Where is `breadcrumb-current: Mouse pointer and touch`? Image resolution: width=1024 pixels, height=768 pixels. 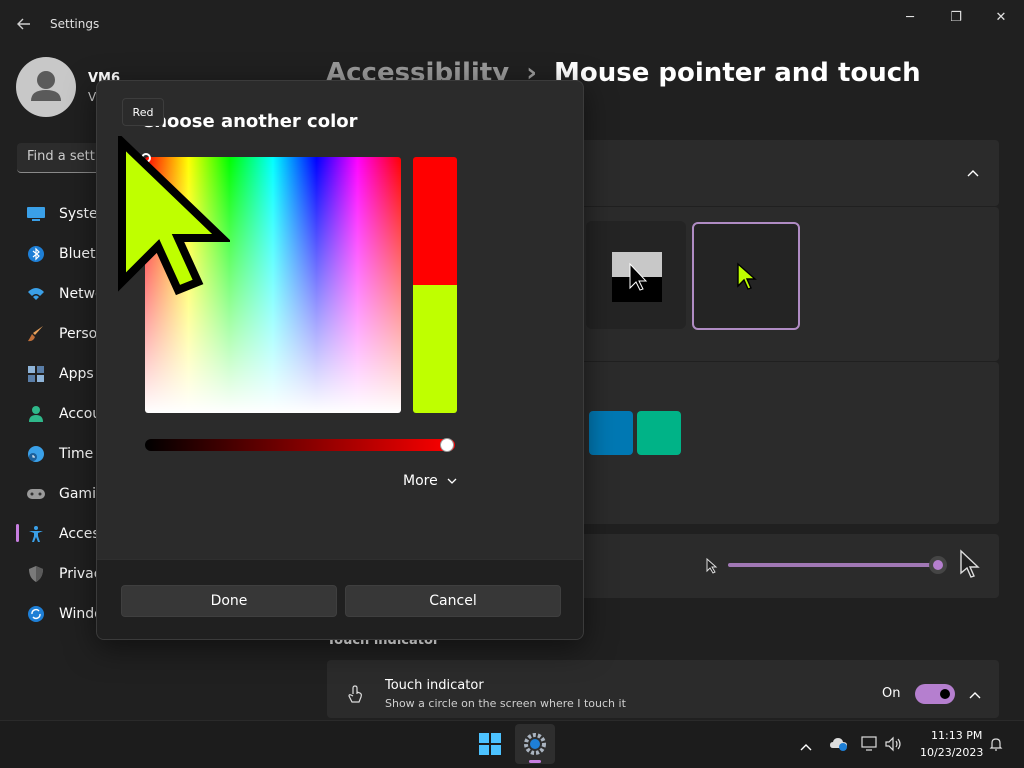 breadcrumb-current: Mouse pointer and touch is located at coordinates (737, 73).